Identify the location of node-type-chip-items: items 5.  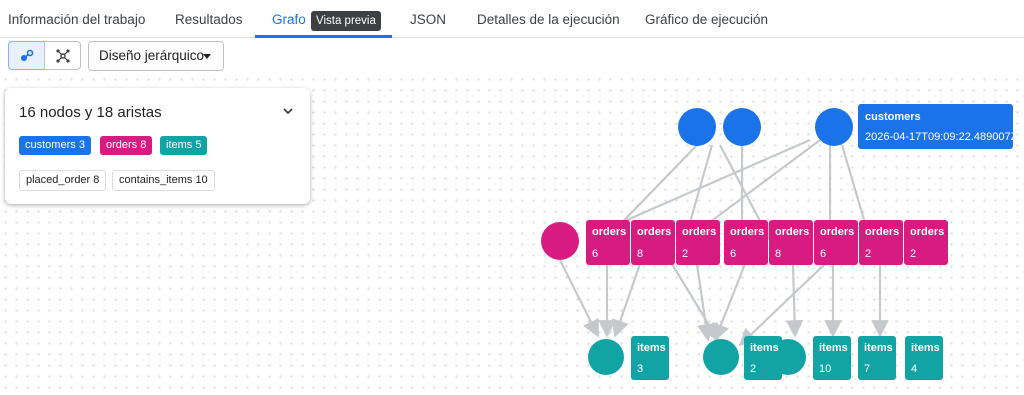
(184, 145).